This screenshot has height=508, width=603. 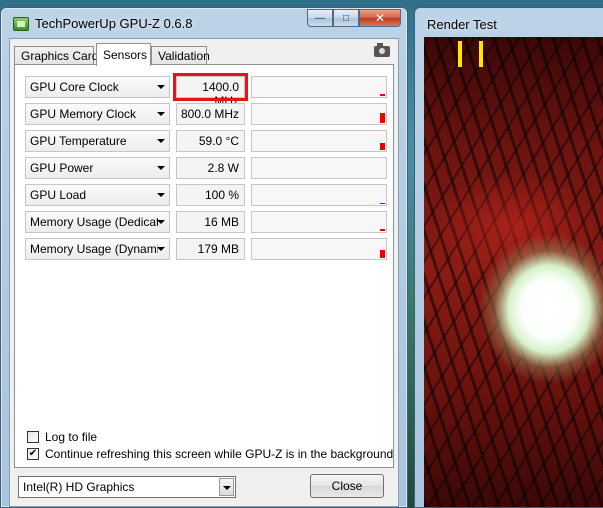 What do you see at coordinates (180, 55) in the screenshot?
I see `tab-validation: Validation` at bounding box center [180, 55].